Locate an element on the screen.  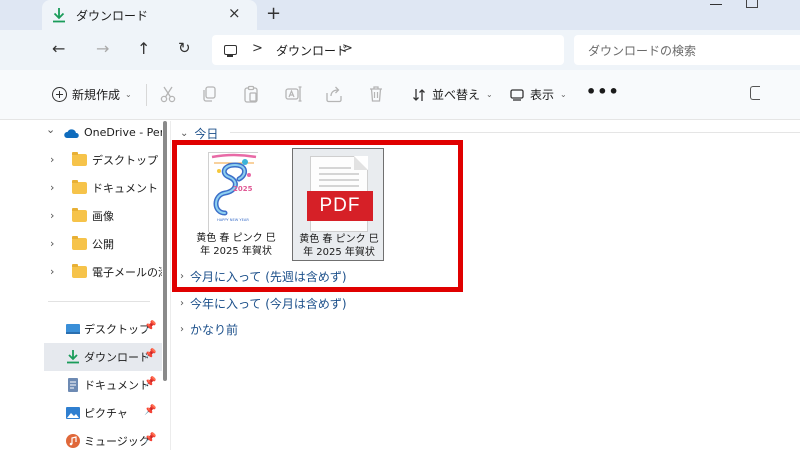
desktop-icon is located at coordinates (73, 329).